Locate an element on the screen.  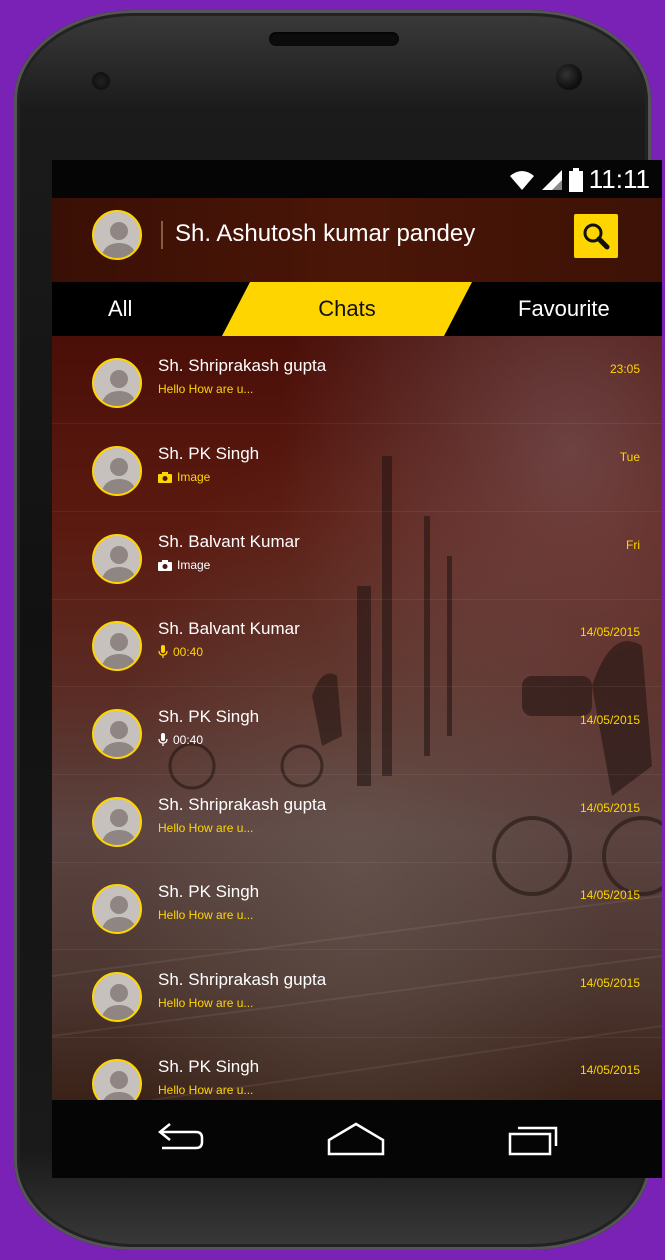
profile-avatar is located at coordinates (117, 235).